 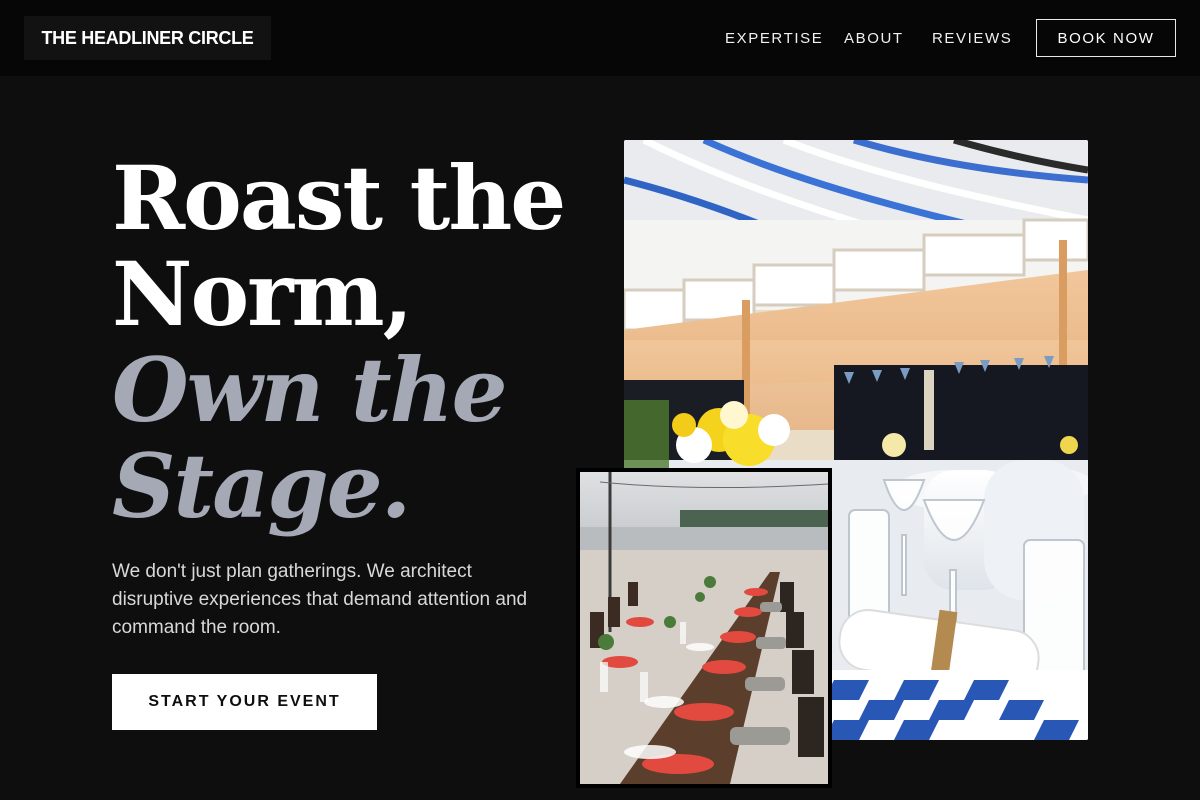 What do you see at coordinates (147, 38) in the screenshot?
I see `site-logo: THE HEADLINER CIRCLE` at bounding box center [147, 38].